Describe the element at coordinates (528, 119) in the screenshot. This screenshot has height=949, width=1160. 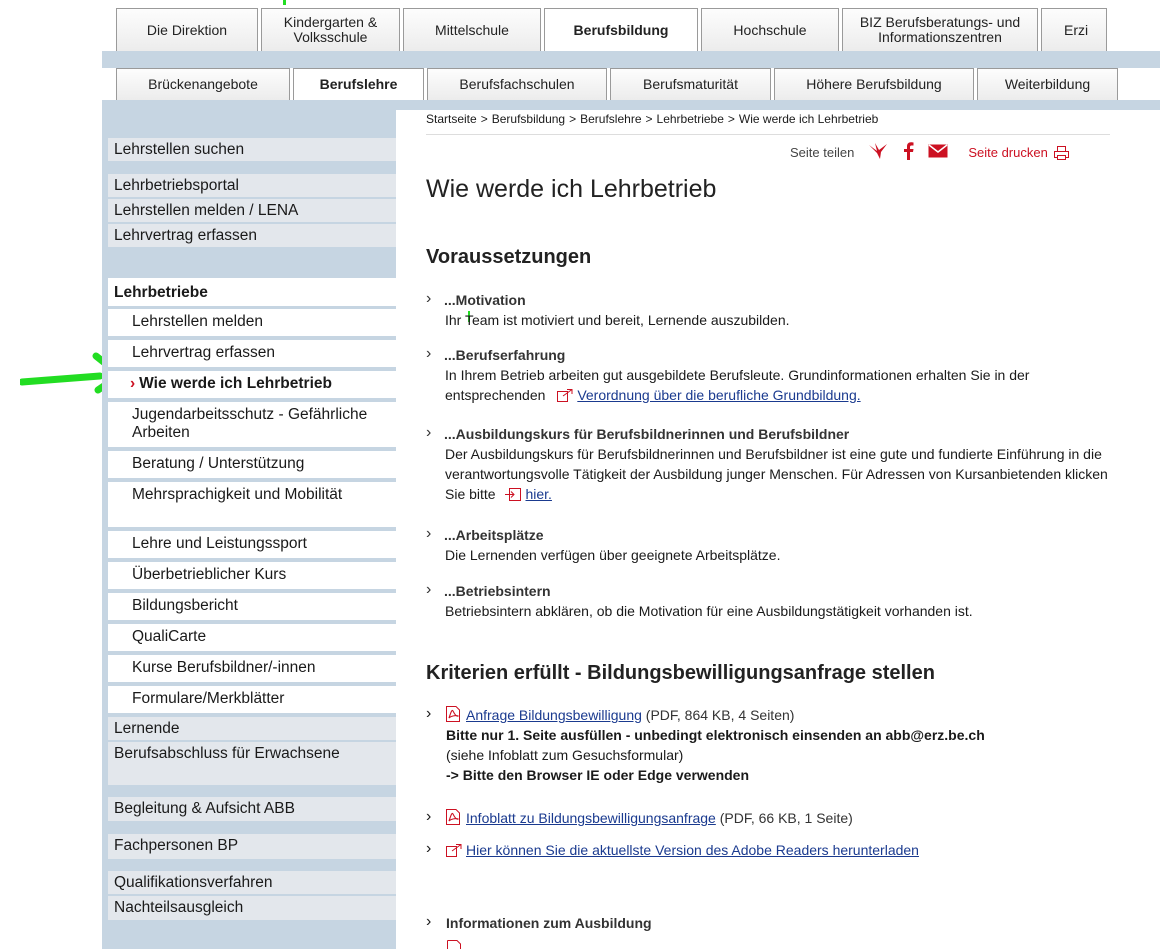
I see `breadcrumb-item: Berufsbildung` at that location.